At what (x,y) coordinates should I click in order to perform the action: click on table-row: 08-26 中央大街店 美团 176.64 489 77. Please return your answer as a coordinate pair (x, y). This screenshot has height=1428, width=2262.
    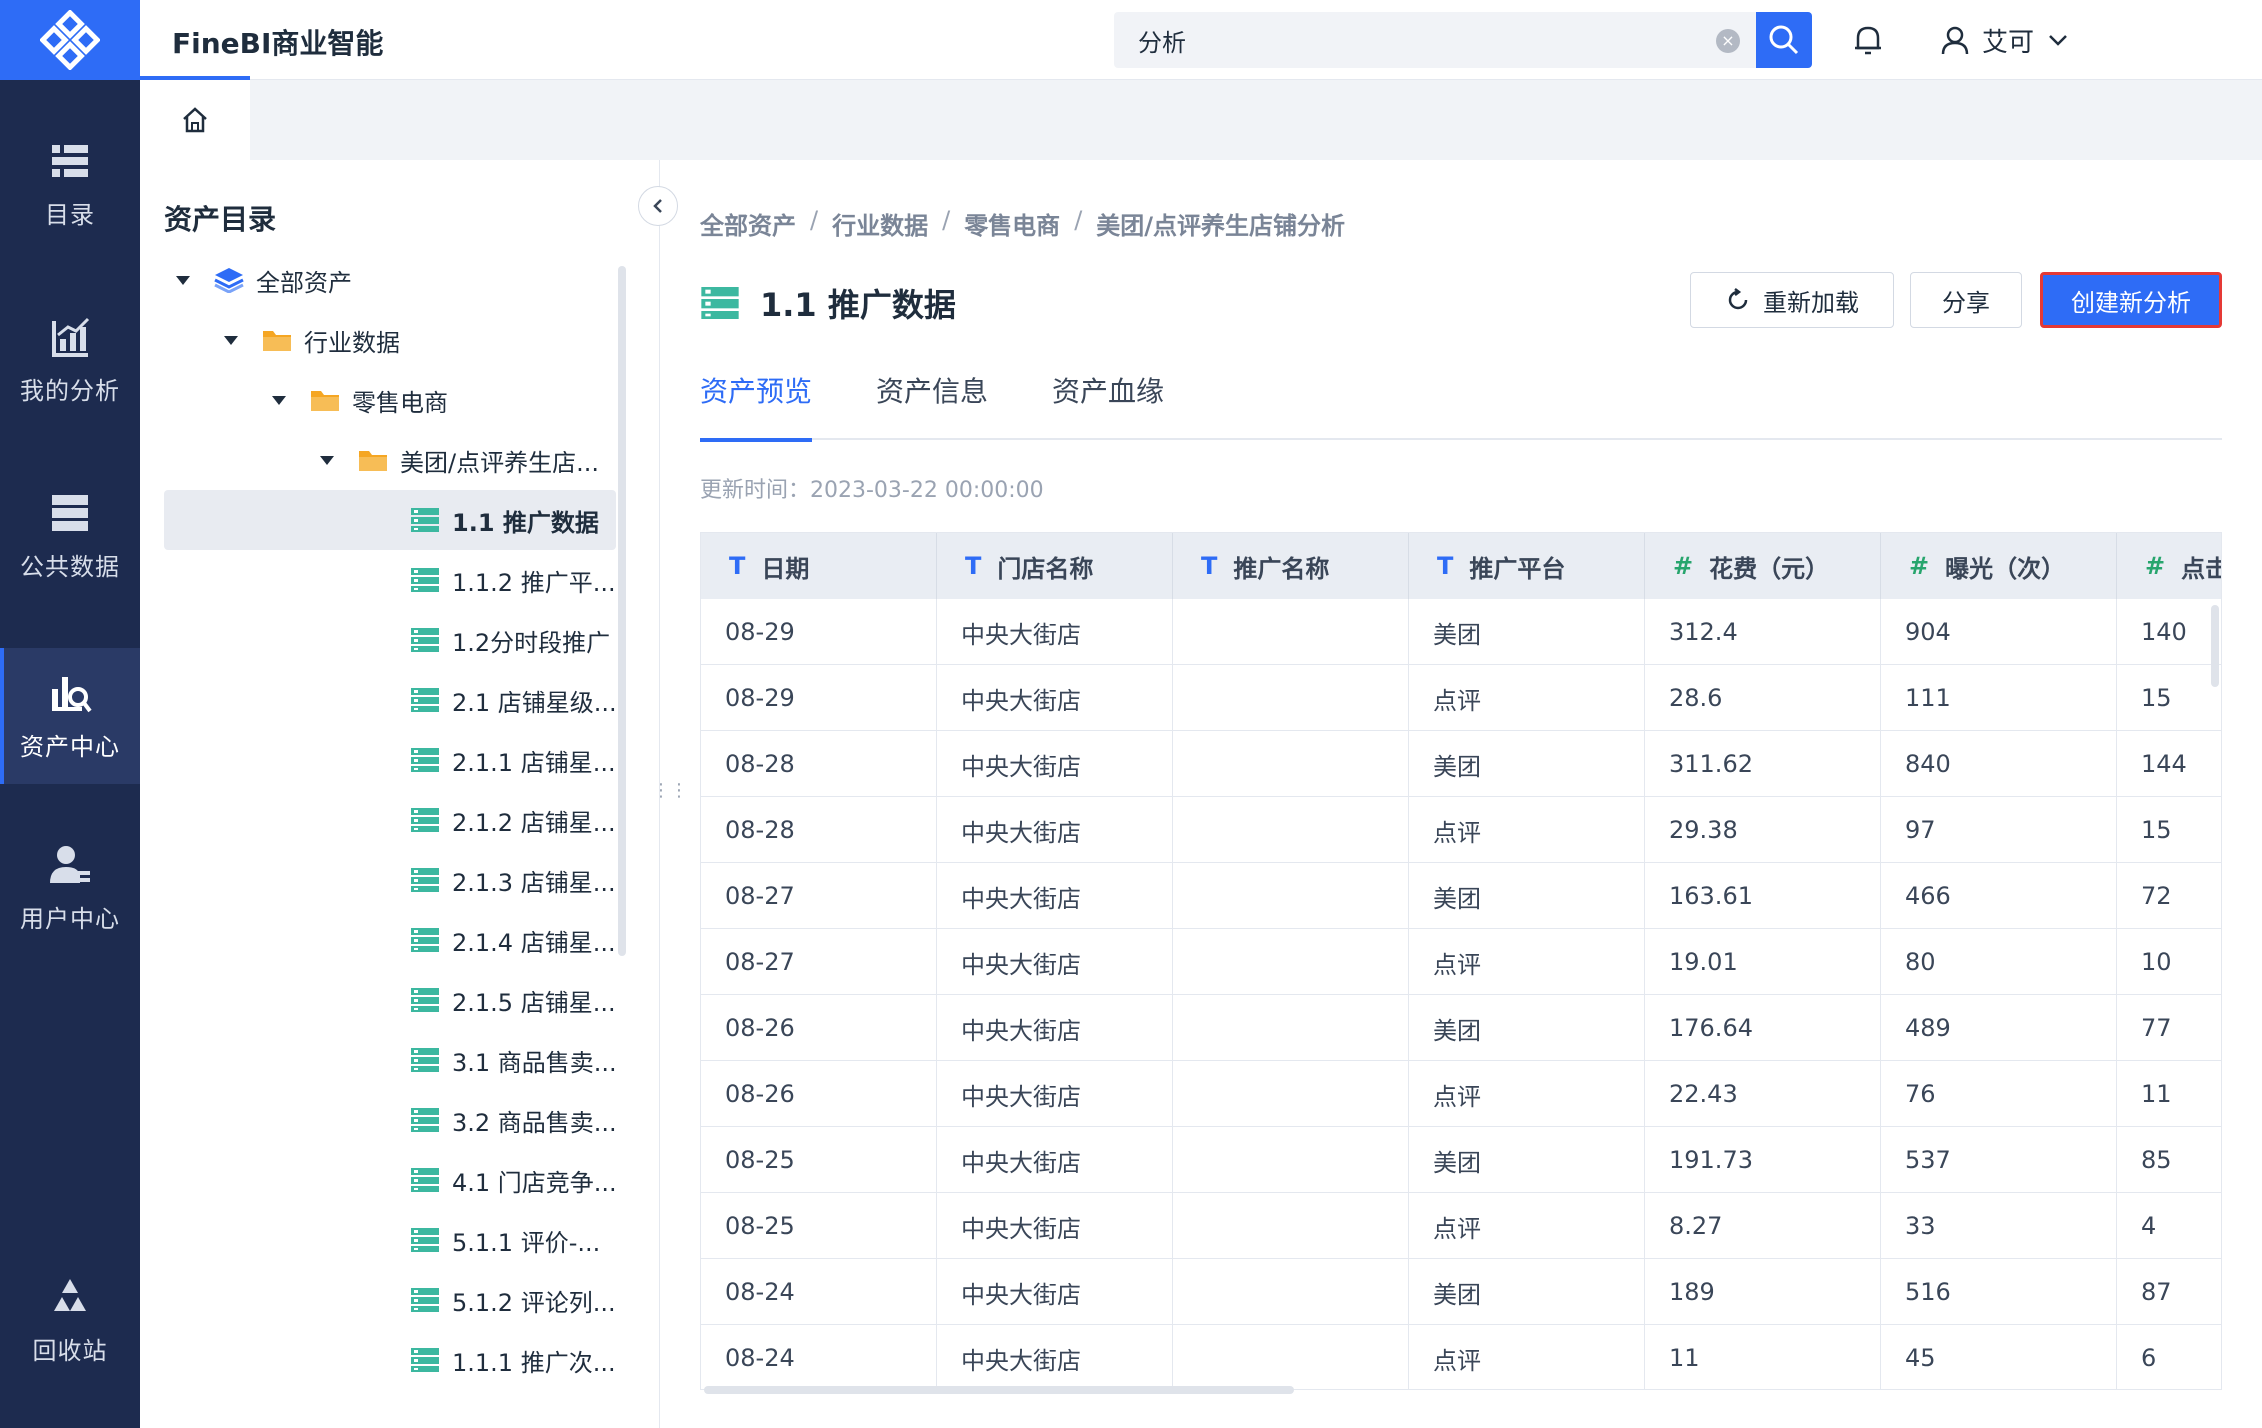
    Looking at the image, I should click on (1461, 1028).